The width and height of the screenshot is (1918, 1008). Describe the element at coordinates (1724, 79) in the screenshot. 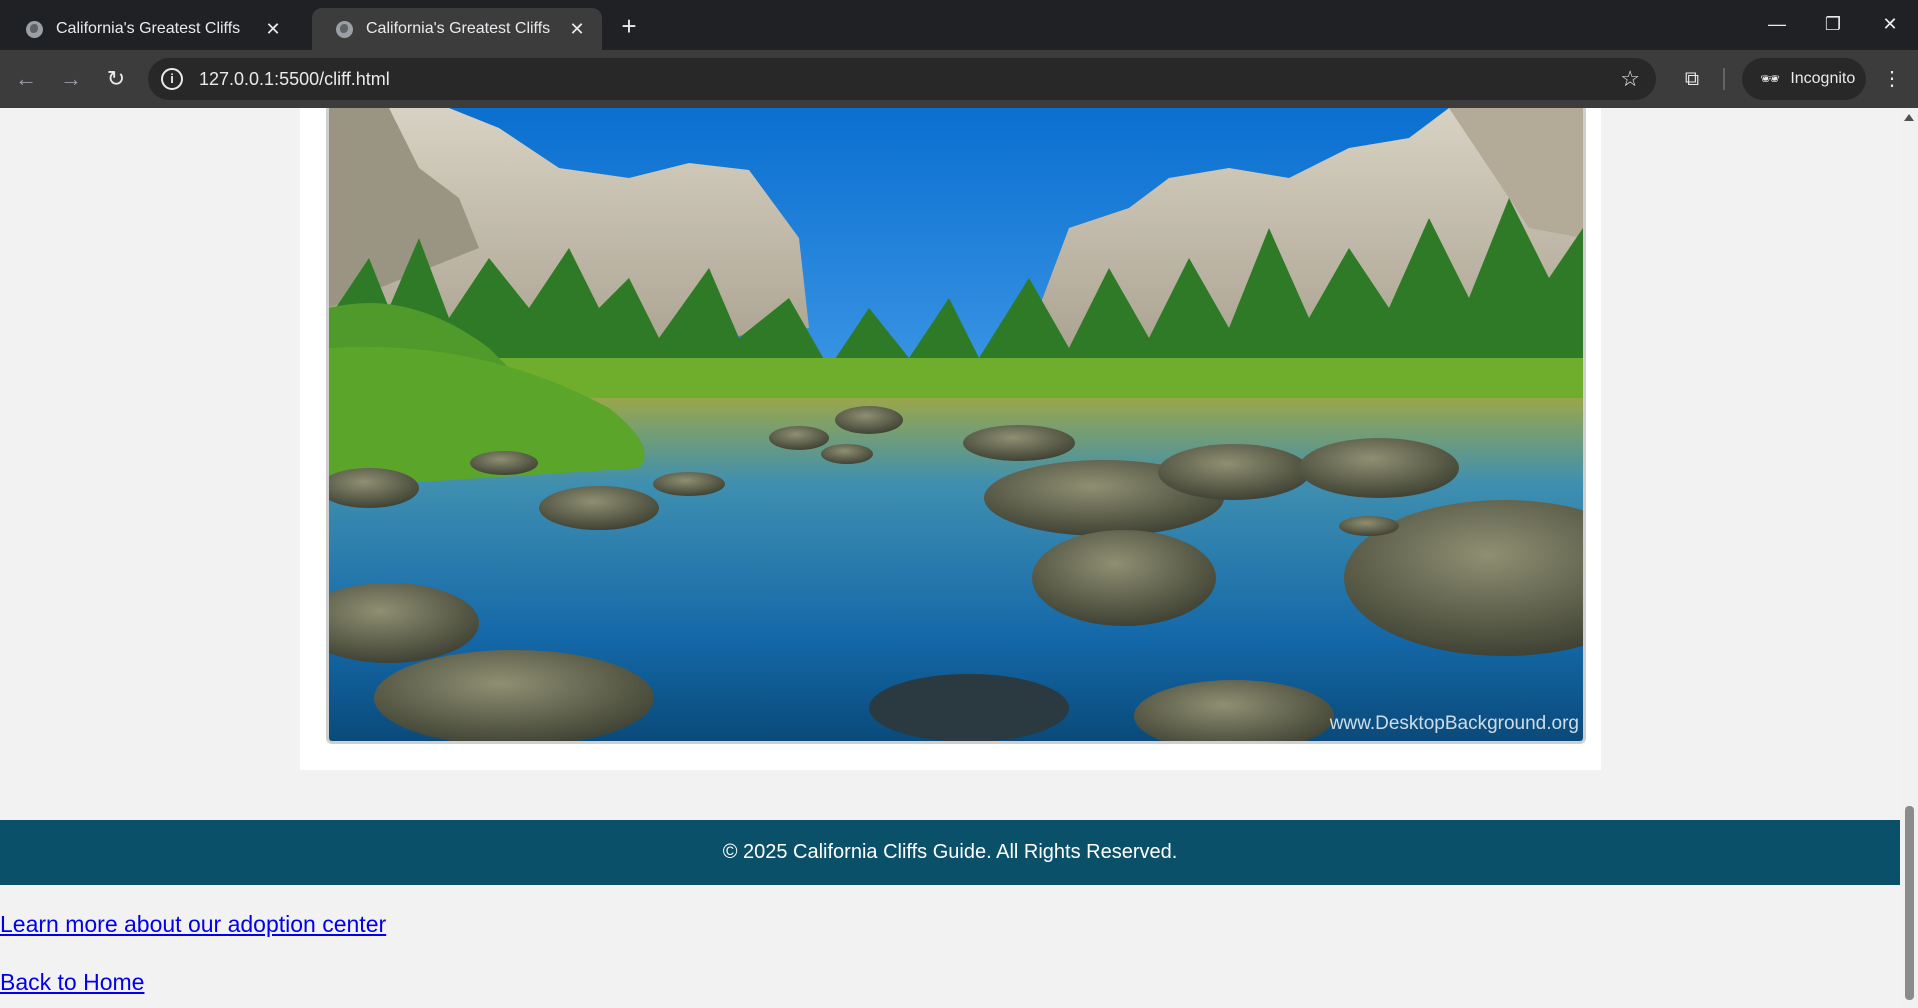

I see `toolbar-divider` at that location.